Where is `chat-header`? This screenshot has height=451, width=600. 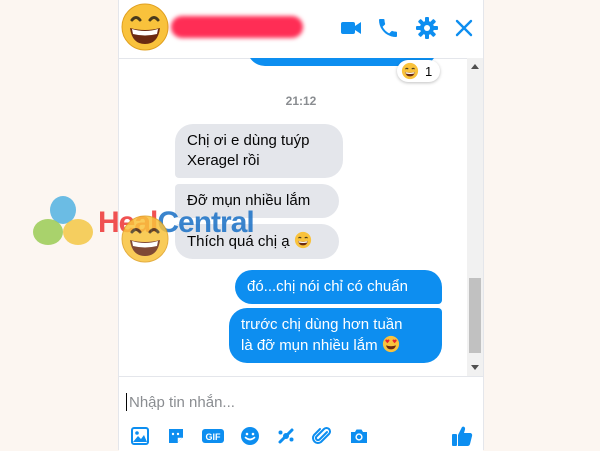
chat-header is located at coordinates (301, 29).